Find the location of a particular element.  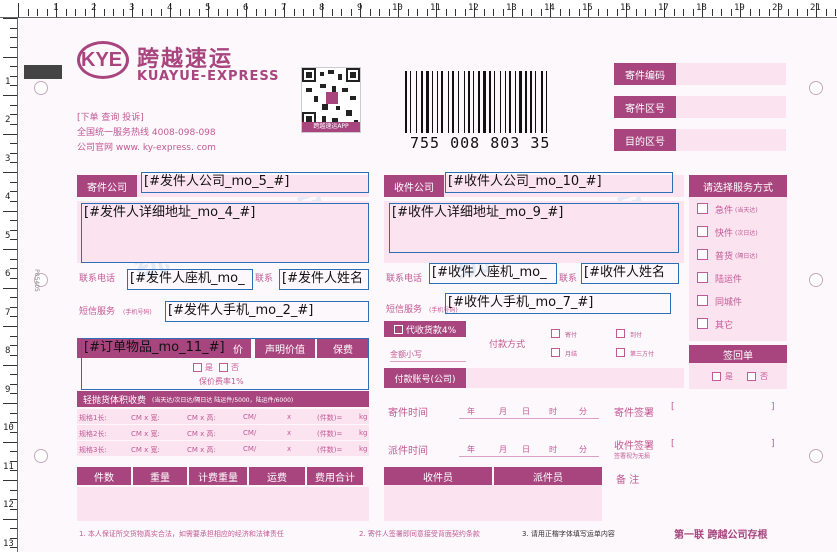

pay-monthly-checkbox is located at coordinates (555, 352).